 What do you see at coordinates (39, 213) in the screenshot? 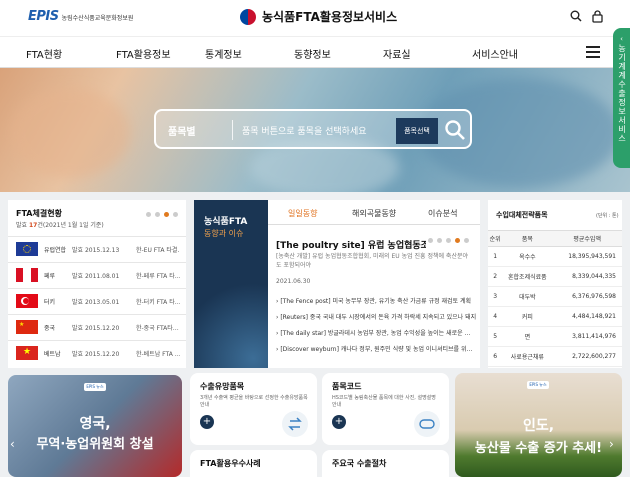
I see `fta-status-title: FTA체결현황` at bounding box center [39, 213].